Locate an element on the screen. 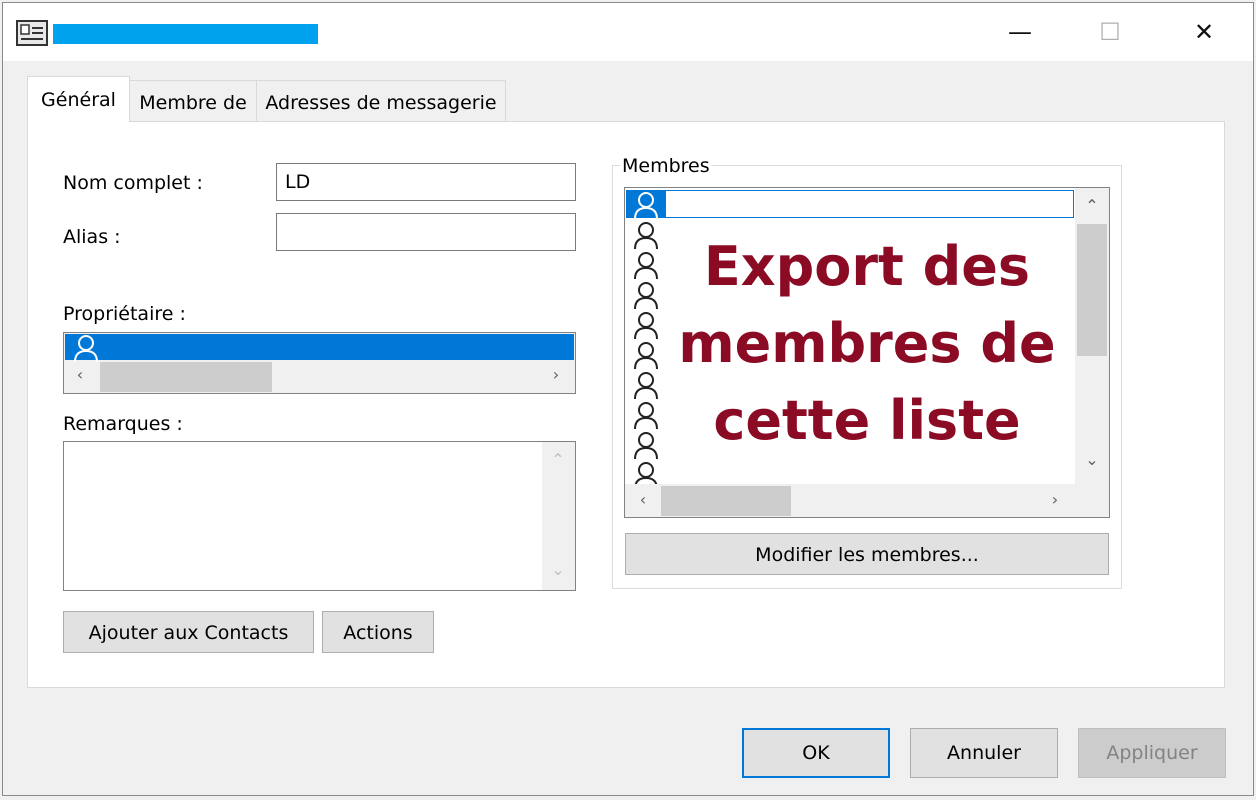 This screenshot has height=800, width=1256. alias-label: Alias : is located at coordinates (92, 237).